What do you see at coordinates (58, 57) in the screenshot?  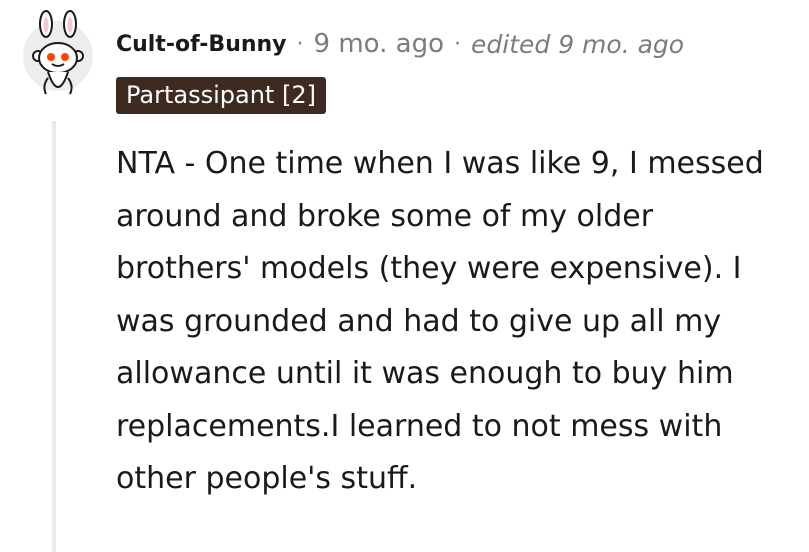 I see `snoo-bunny-avatar-icon` at bounding box center [58, 57].